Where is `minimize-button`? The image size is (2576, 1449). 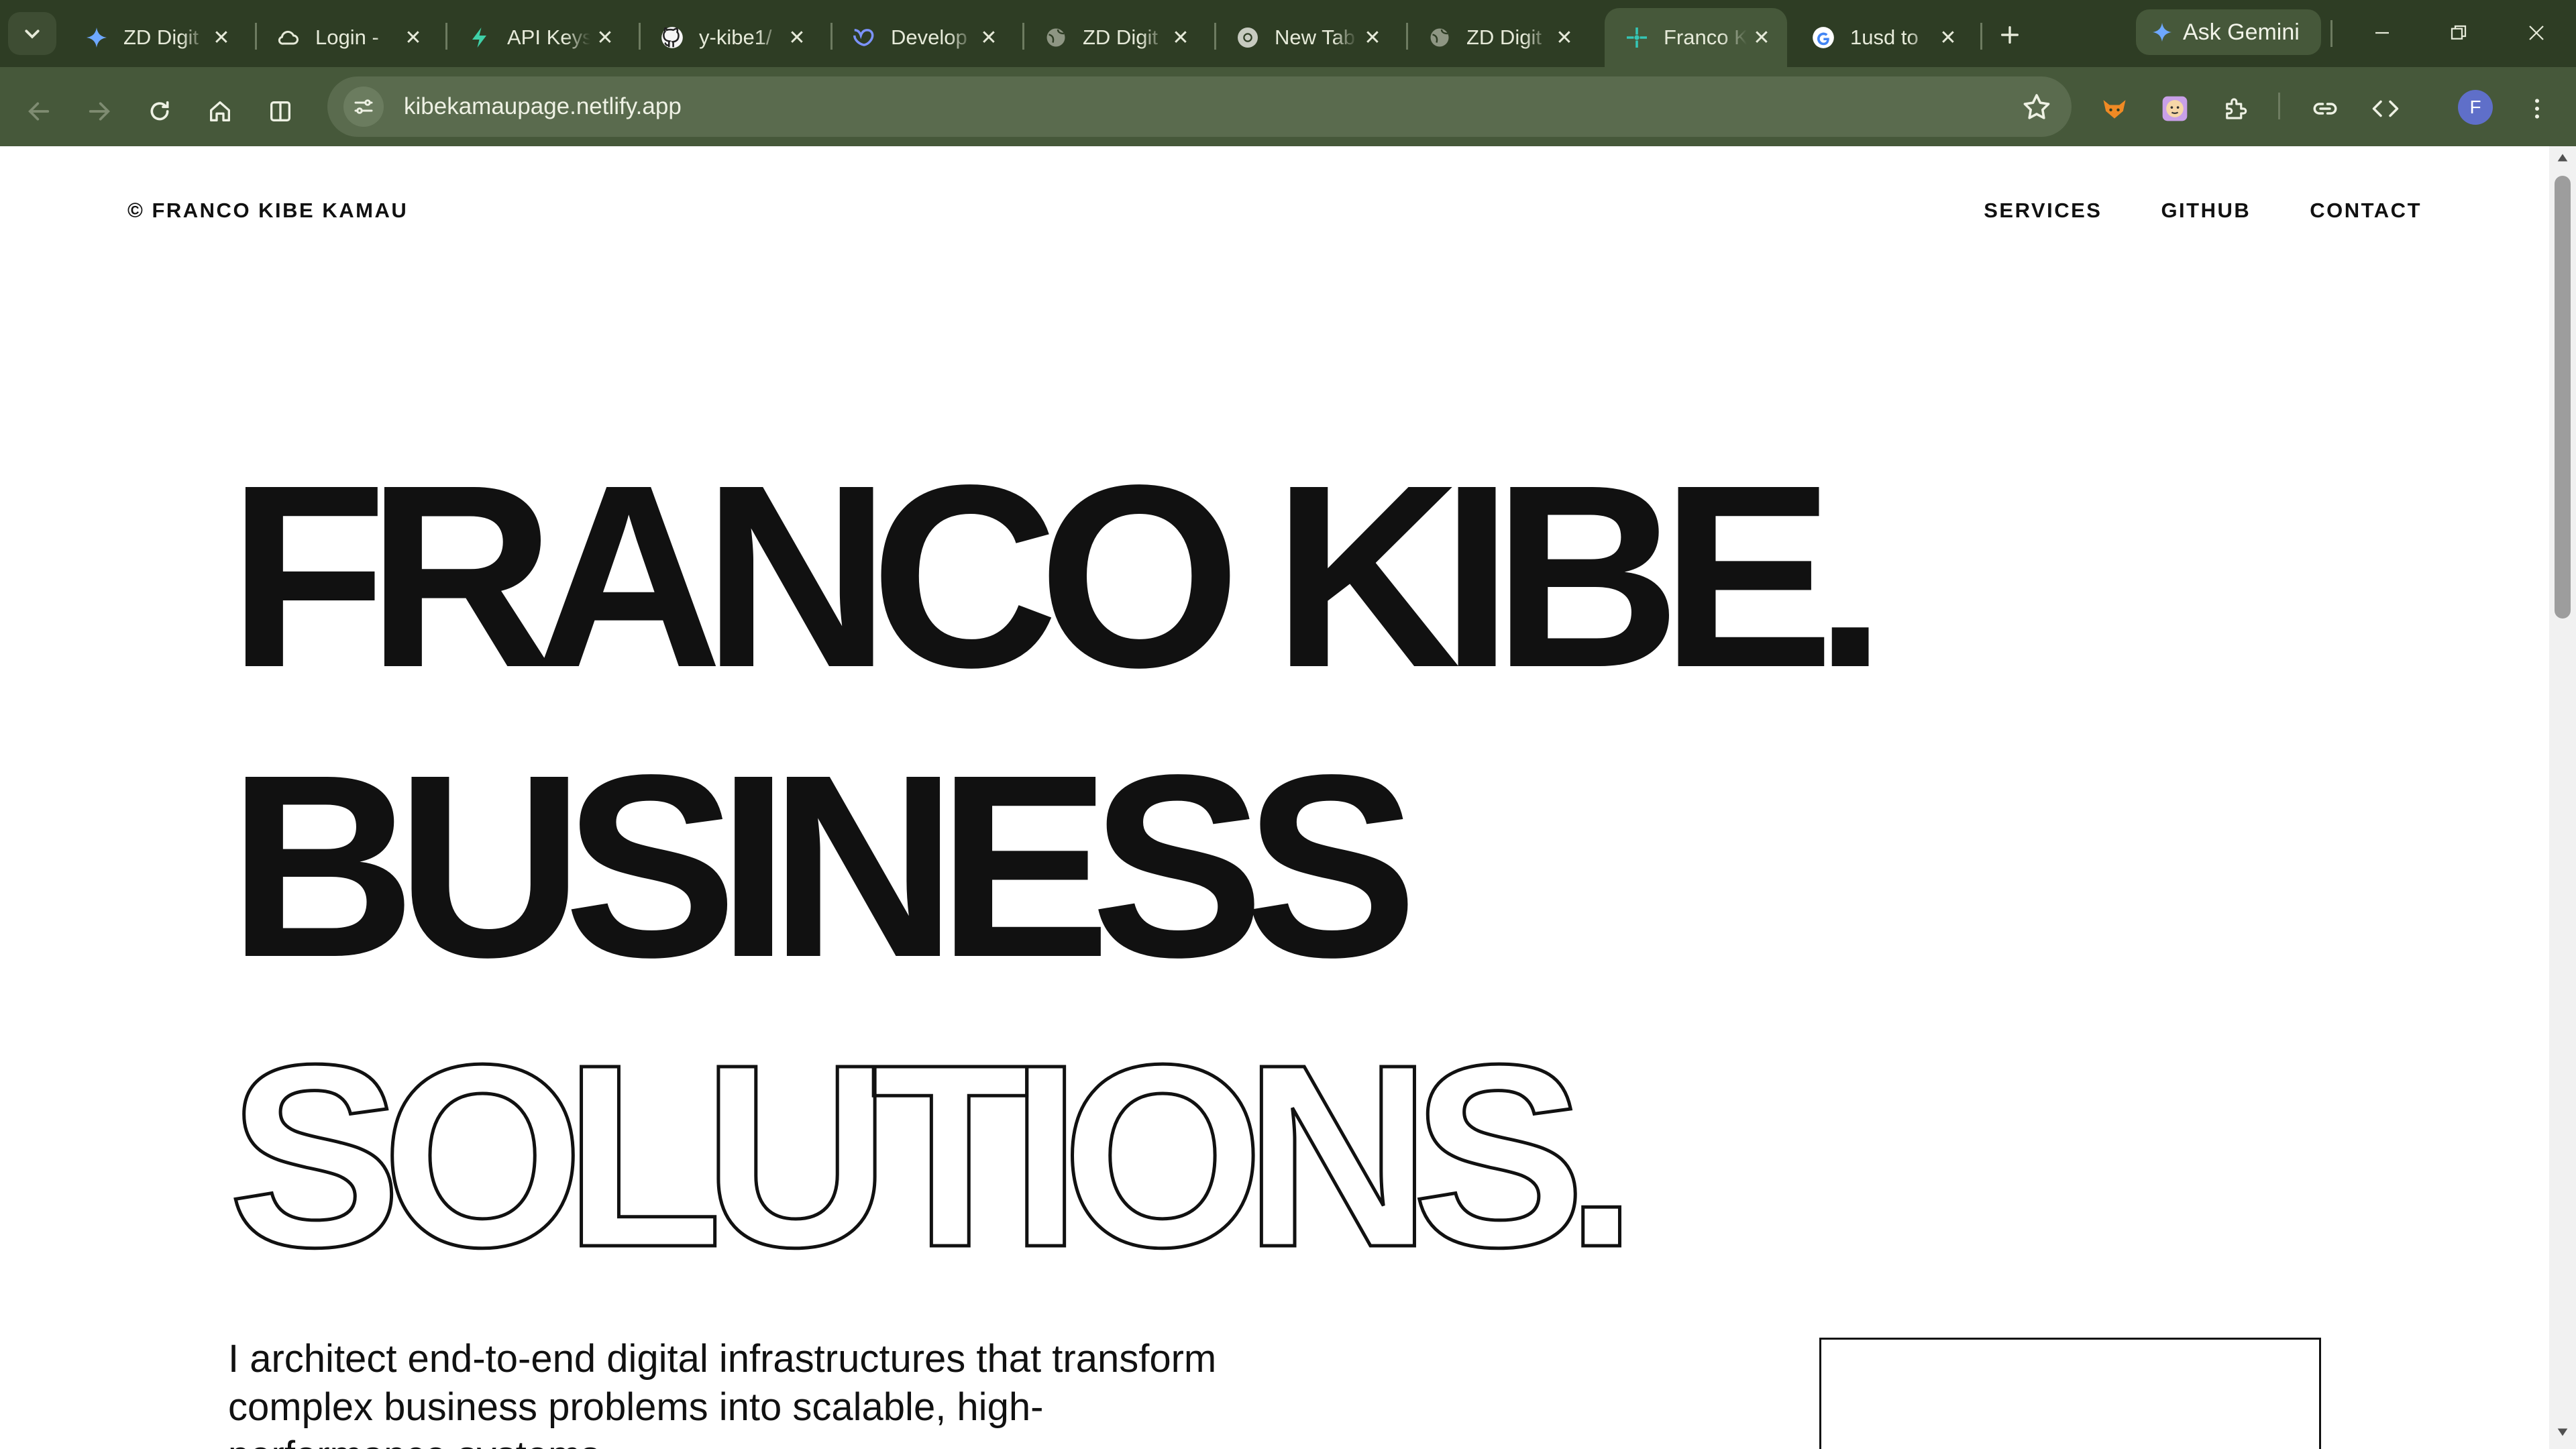
minimize-button is located at coordinates (2382, 32).